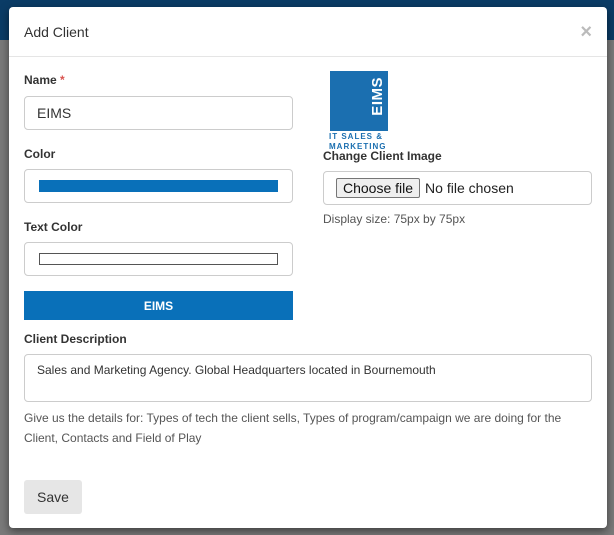  What do you see at coordinates (586, 32) in the screenshot?
I see `close-button: ×` at bounding box center [586, 32].